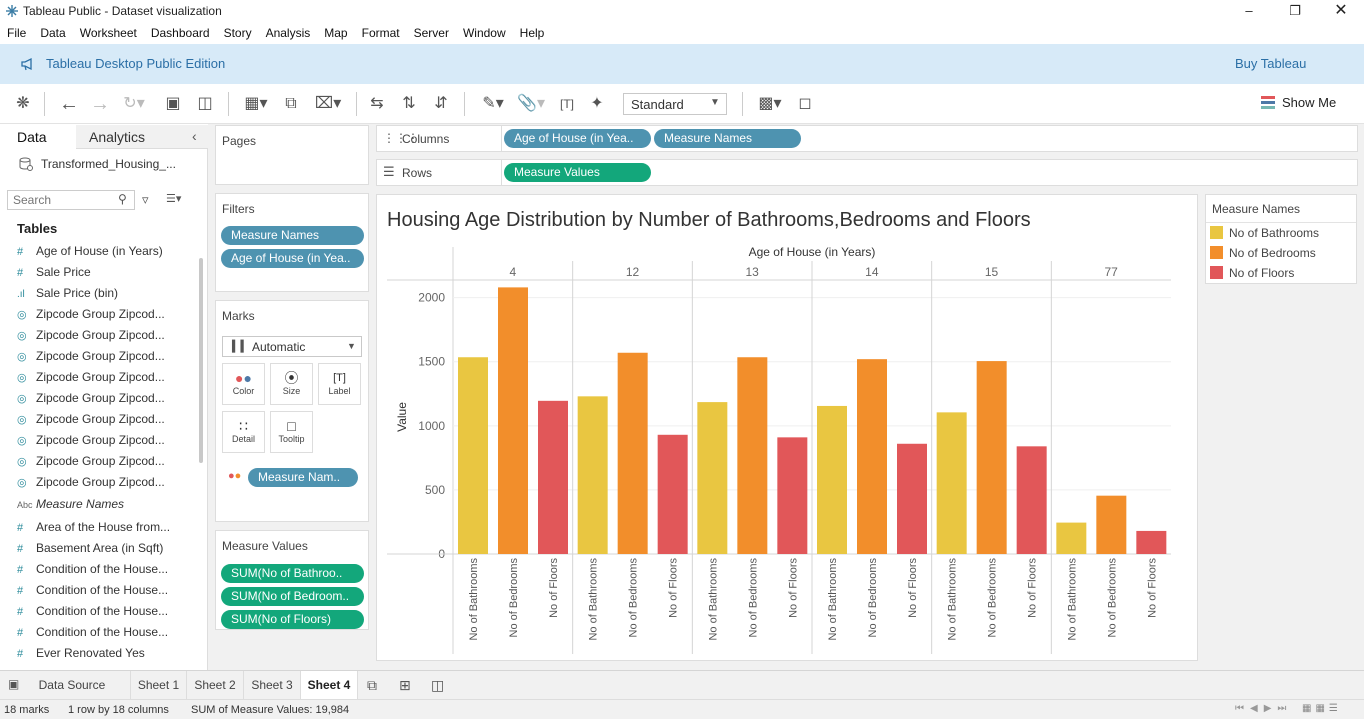 The width and height of the screenshot is (1364, 719). Describe the element at coordinates (23, 104) in the screenshot. I see `tableau-home-icon: ❋` at that location.